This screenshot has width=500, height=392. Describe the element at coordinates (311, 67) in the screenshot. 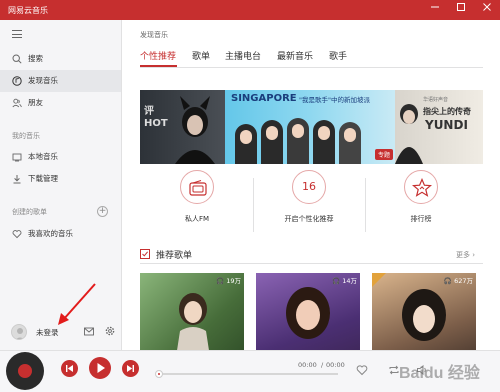

I see `tabs-divider` at that location.